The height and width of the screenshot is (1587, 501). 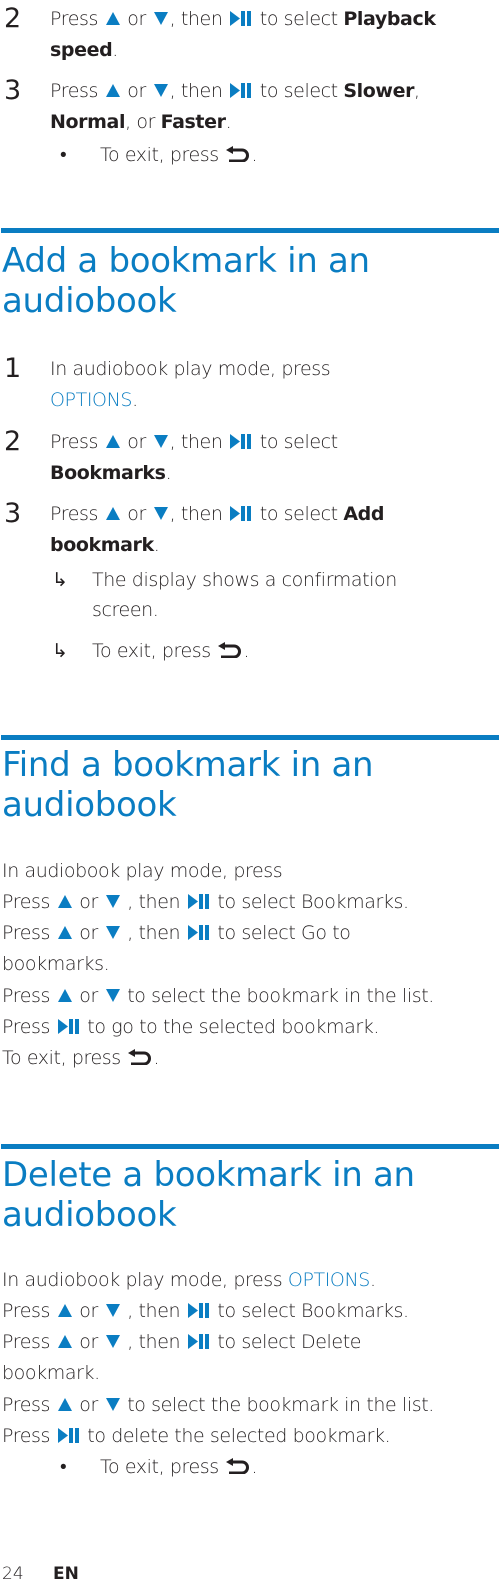 What do you see at coordinates (217, 514) in the screenshot?
I see `step-text: Press or , then to select Add` at bounding box center [217, 514].